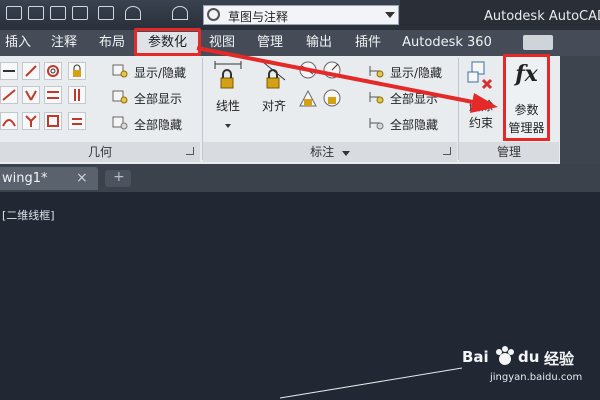 The height and width of the screenshot is (400, 600). What do you see at coordinates (25, 178) in the screenshot?
I see `document-tab-label: wing1*` at bounding box center [25, 178].